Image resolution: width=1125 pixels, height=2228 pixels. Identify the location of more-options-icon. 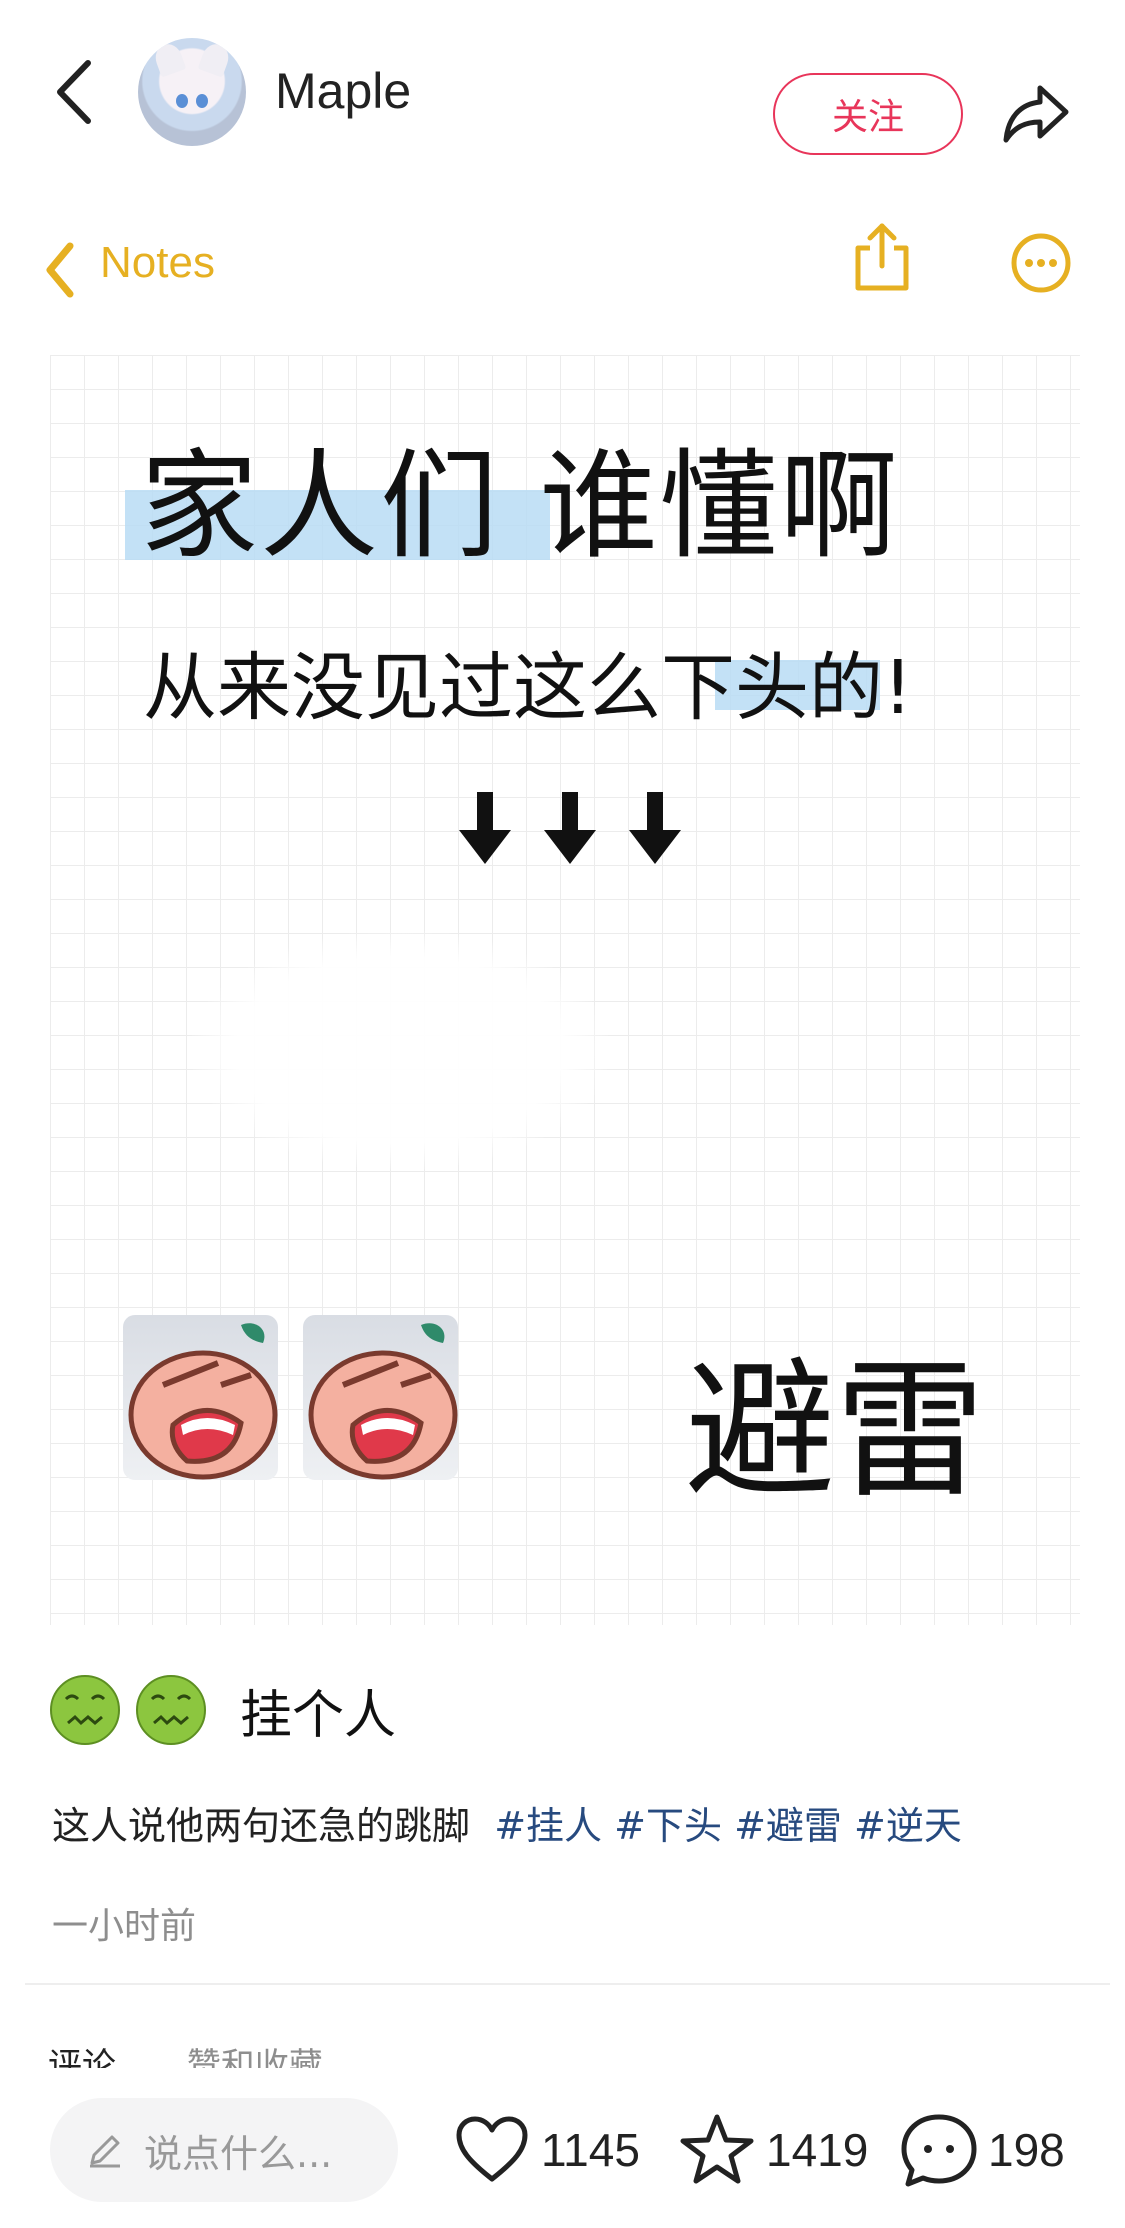
(1041, 263).